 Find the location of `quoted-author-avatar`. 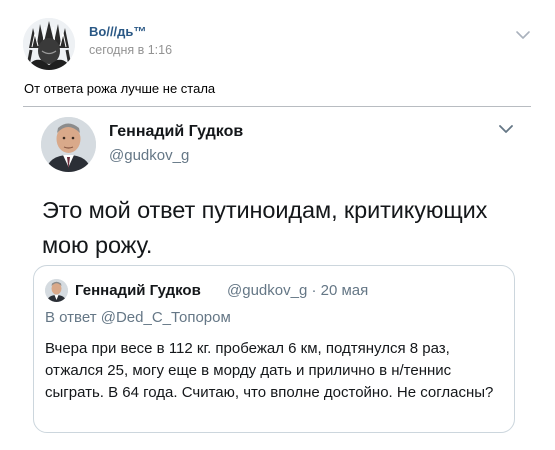

quoted-author-avatar is located at coordinates (56, 290).